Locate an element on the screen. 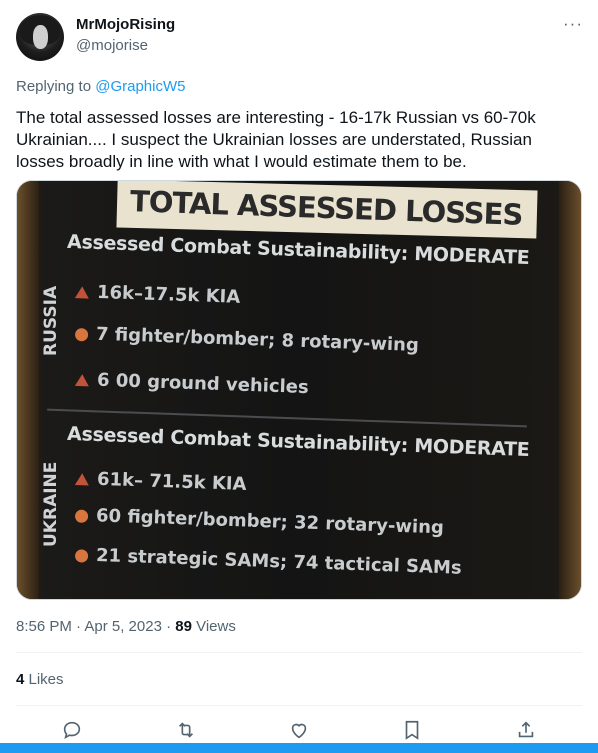 Image resolution: width=598 pixels, height=753 pixels. ukraine-label: UKRAINE is located at coordinates (51, 504).